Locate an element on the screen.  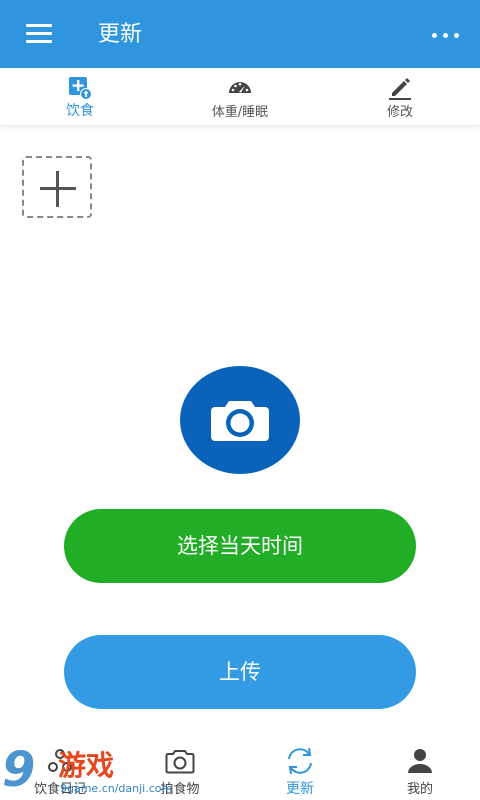
app-bar: 更新 is located at coordinates (240, 34).